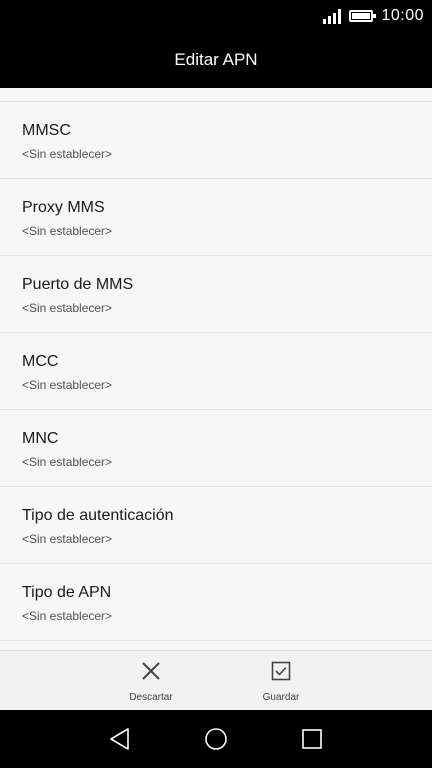 Image resolution: width=432 pixels, height=768 pixels. I want to click on setting-item-mcc: MCC <Sin establecer>, so click(216, 371).